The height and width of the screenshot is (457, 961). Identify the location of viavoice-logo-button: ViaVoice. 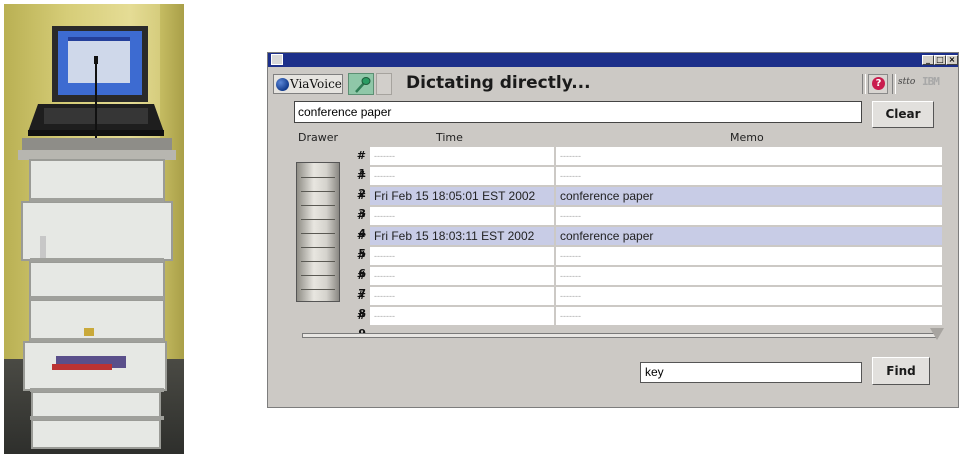
(308, 84).